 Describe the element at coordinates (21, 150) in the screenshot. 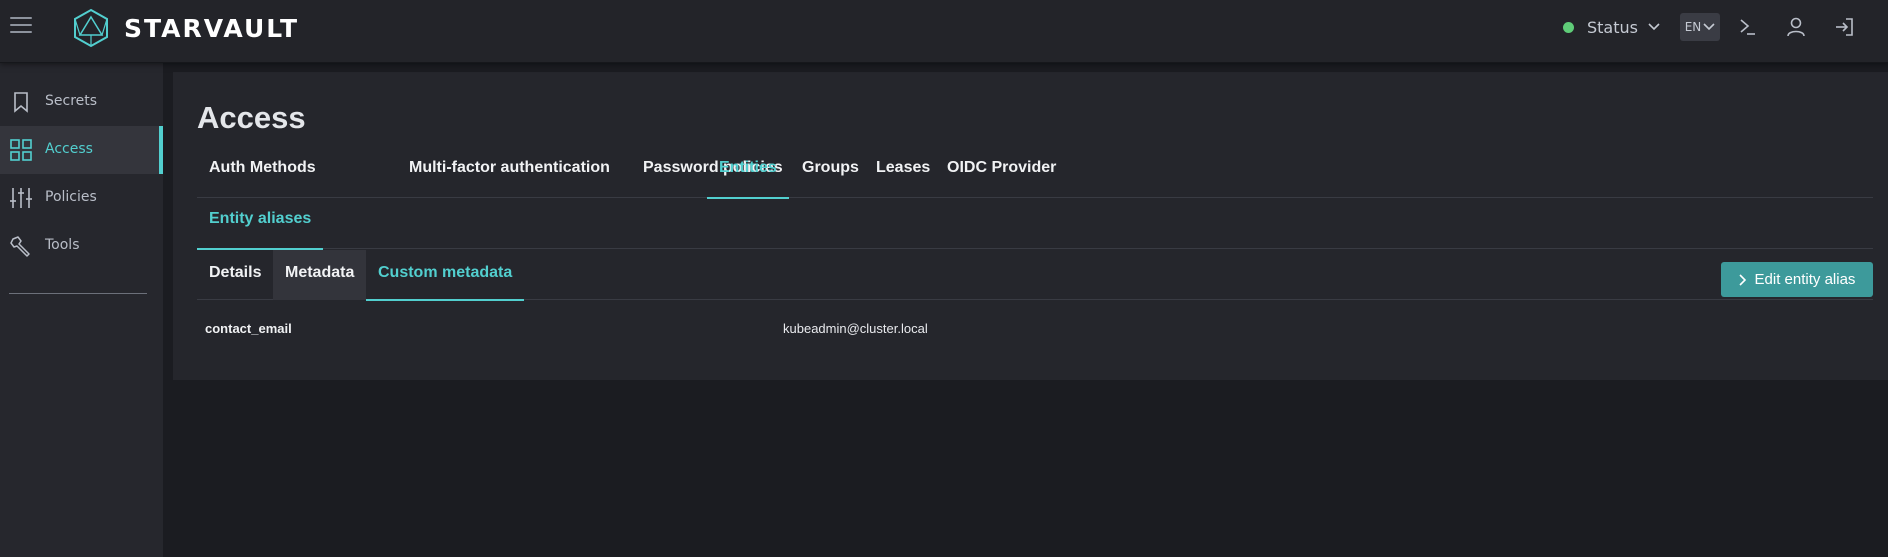

I see `grid-icon` at that location.